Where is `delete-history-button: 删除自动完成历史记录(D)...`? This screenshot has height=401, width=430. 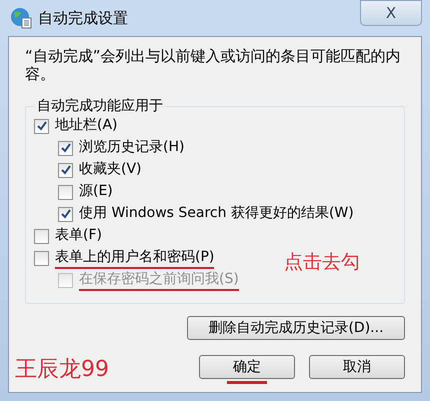 delete-history-button: 删除自动完成历史记录(D)... is located at coordinates (296, 328).